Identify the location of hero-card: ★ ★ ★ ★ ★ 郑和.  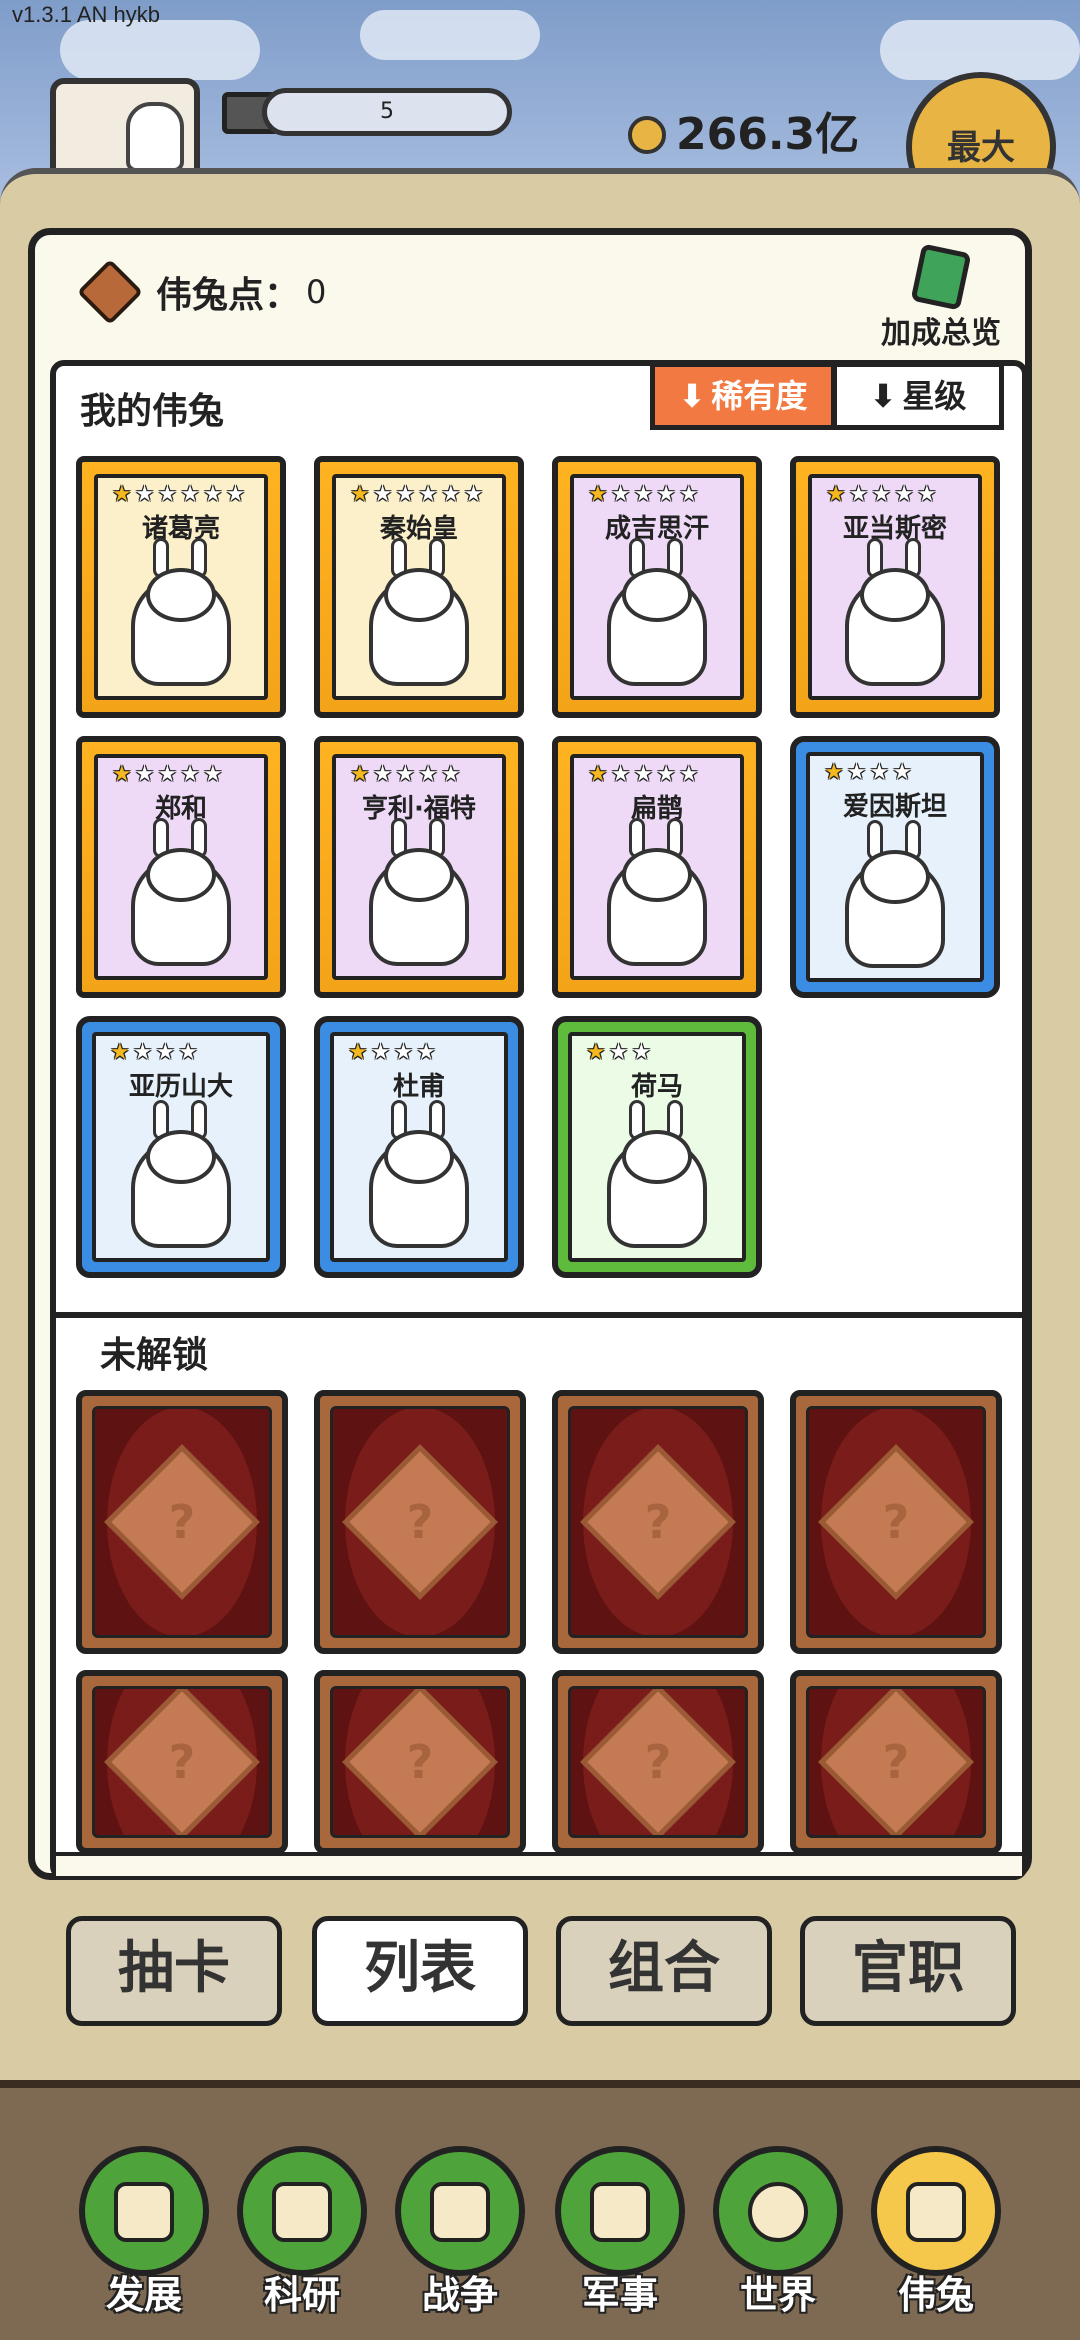
(181, 867).